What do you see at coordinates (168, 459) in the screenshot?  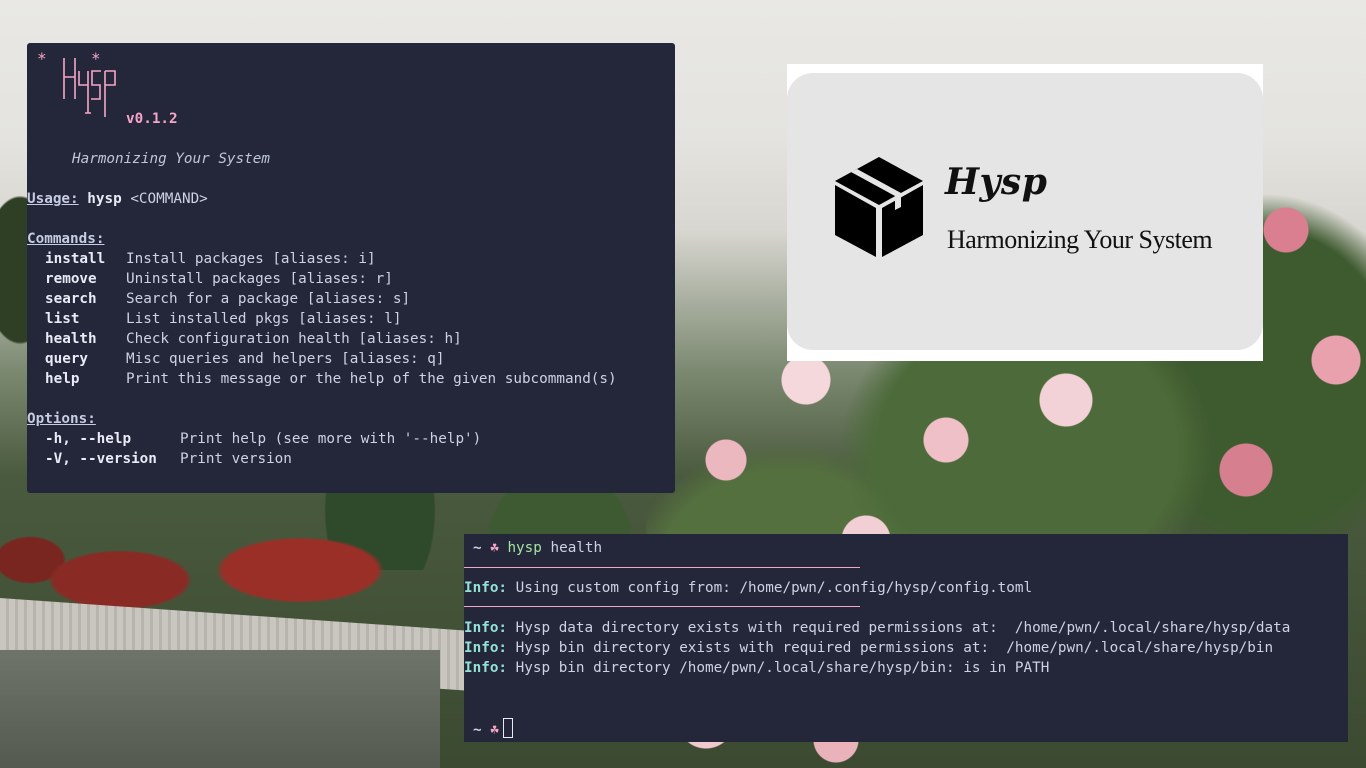 I see `option-row: -V, --version Print version` at bounding box center [168, 459].